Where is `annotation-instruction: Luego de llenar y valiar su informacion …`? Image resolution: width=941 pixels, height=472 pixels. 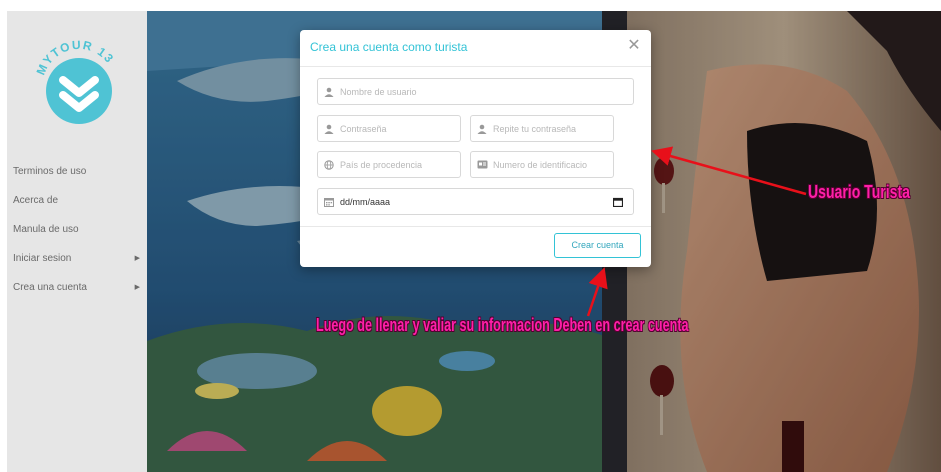 annotation-instruction: Luego de llenar y valiar su informacion … is located at coordinates (502, 325).